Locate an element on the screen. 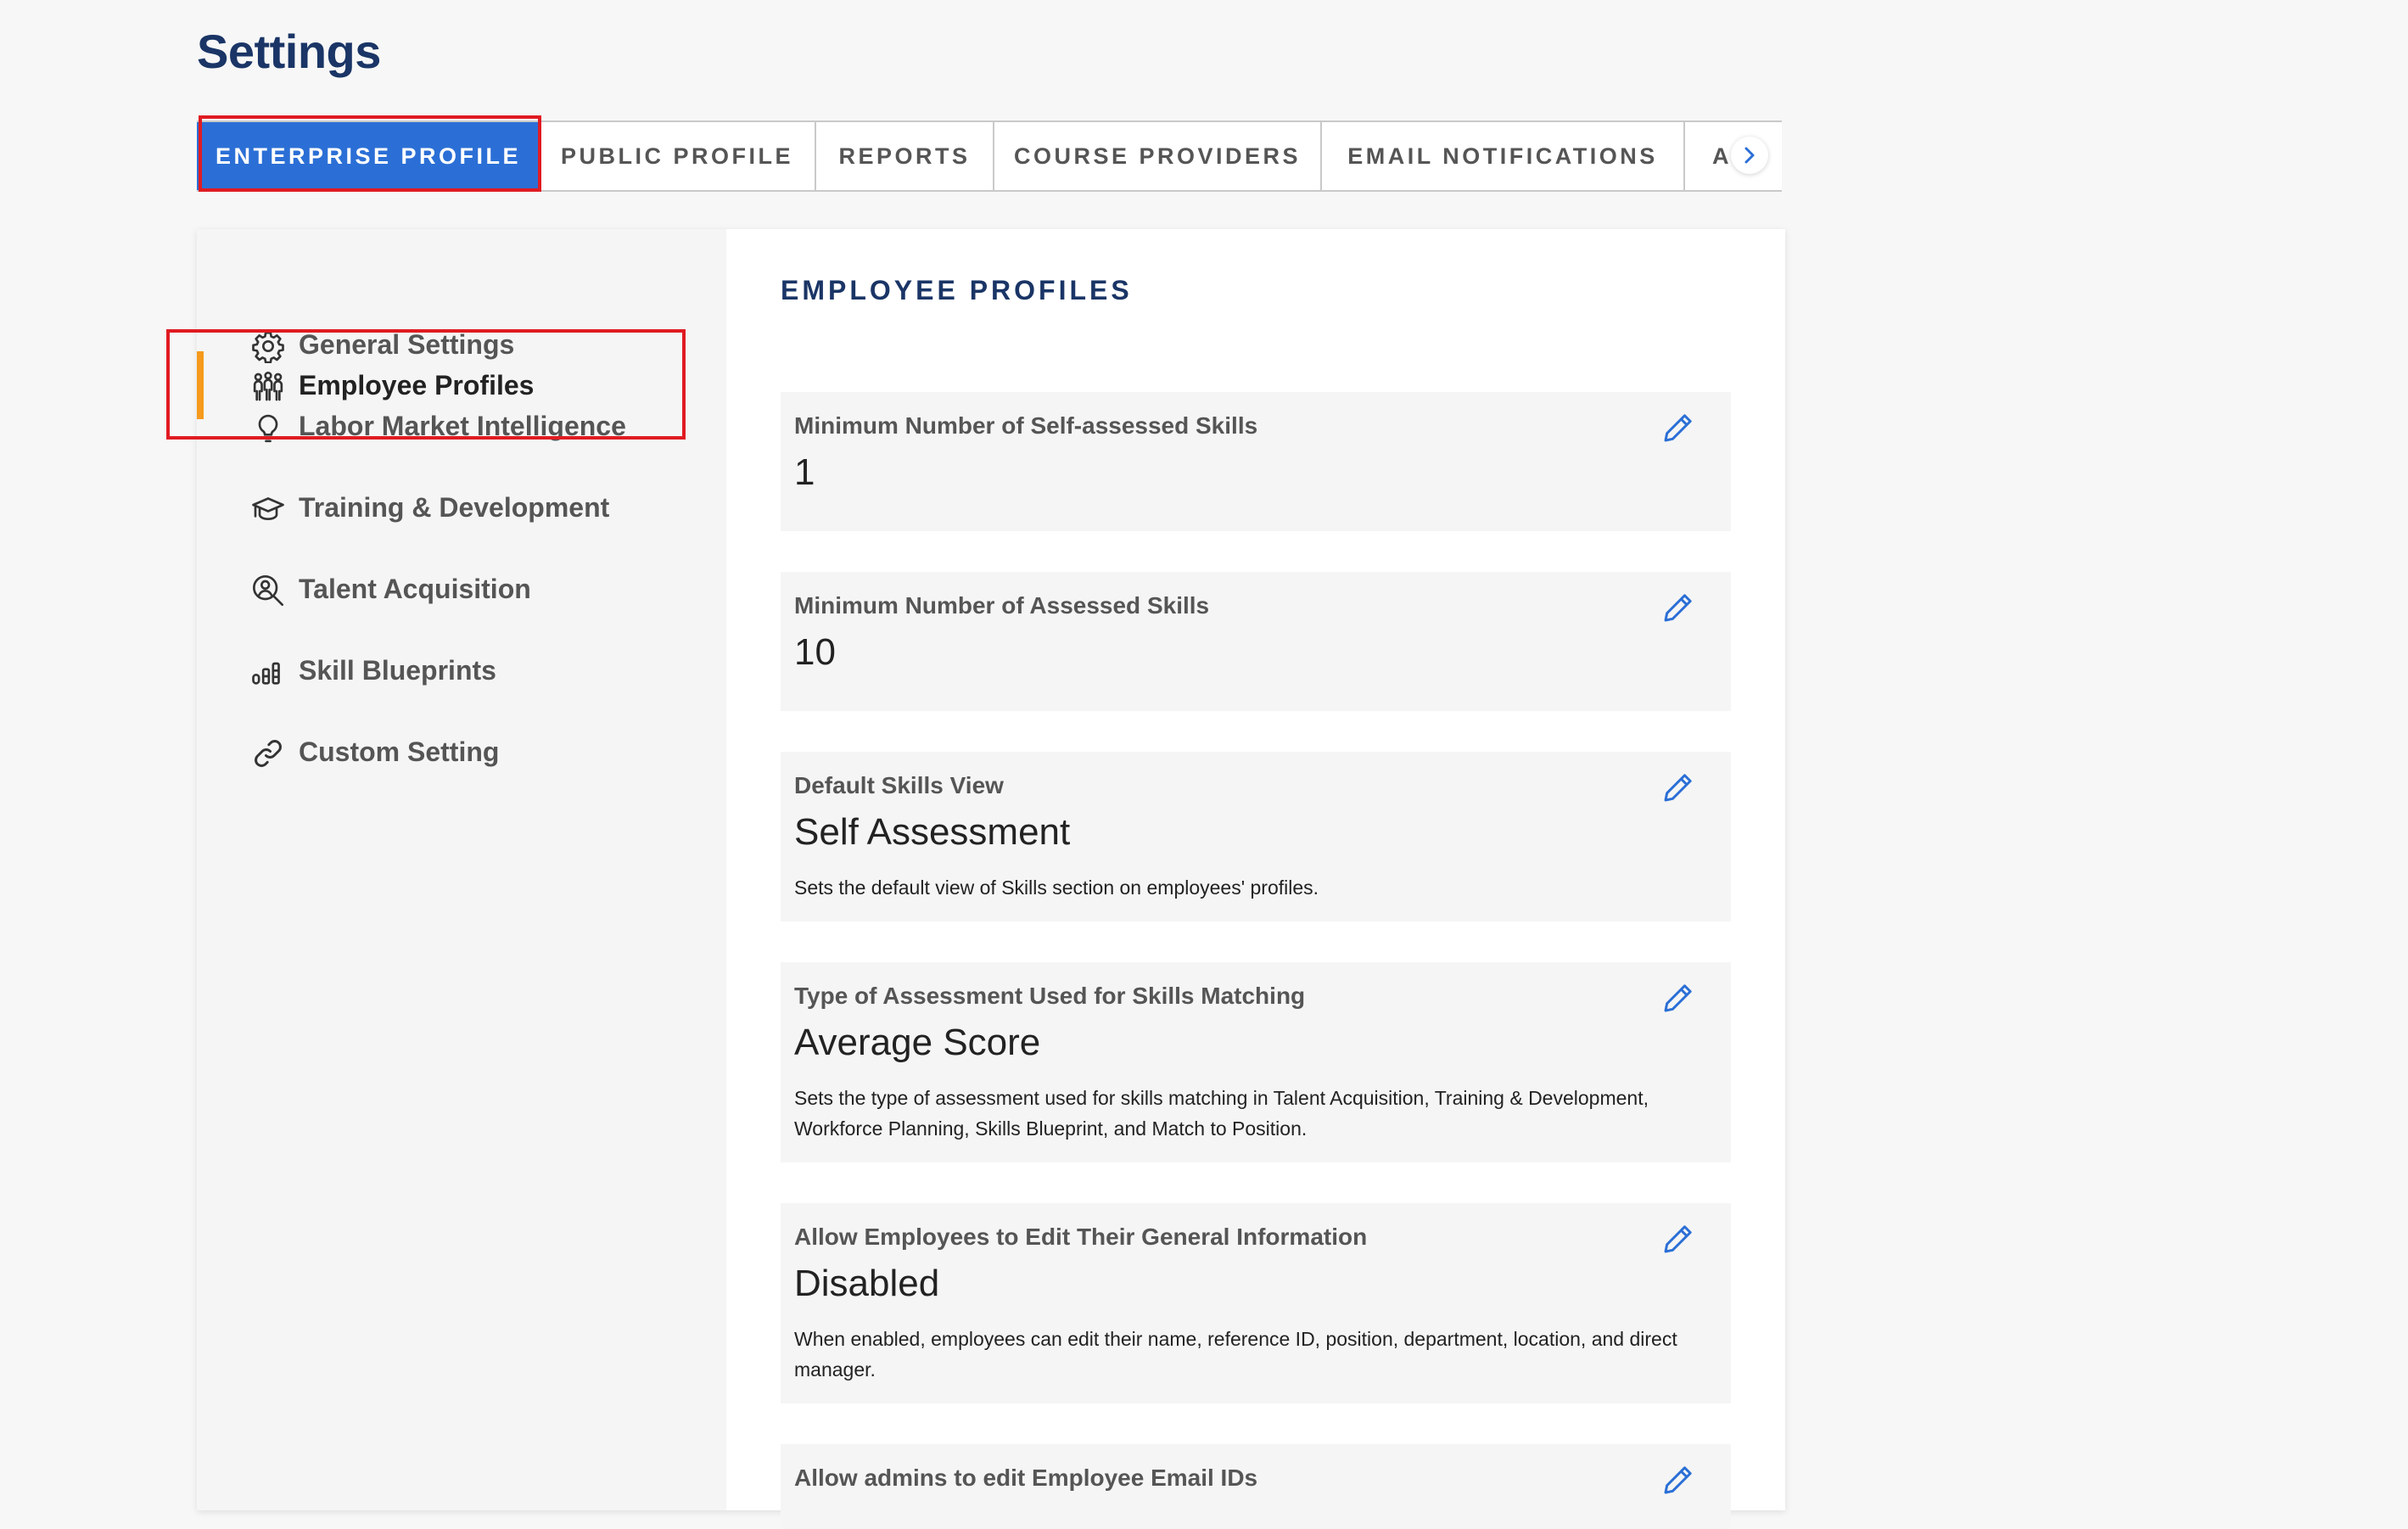 Image resolution: width=2408 pixels, height=1529 pixels. graduation-cap-icon is located at coordinates (268, 509).